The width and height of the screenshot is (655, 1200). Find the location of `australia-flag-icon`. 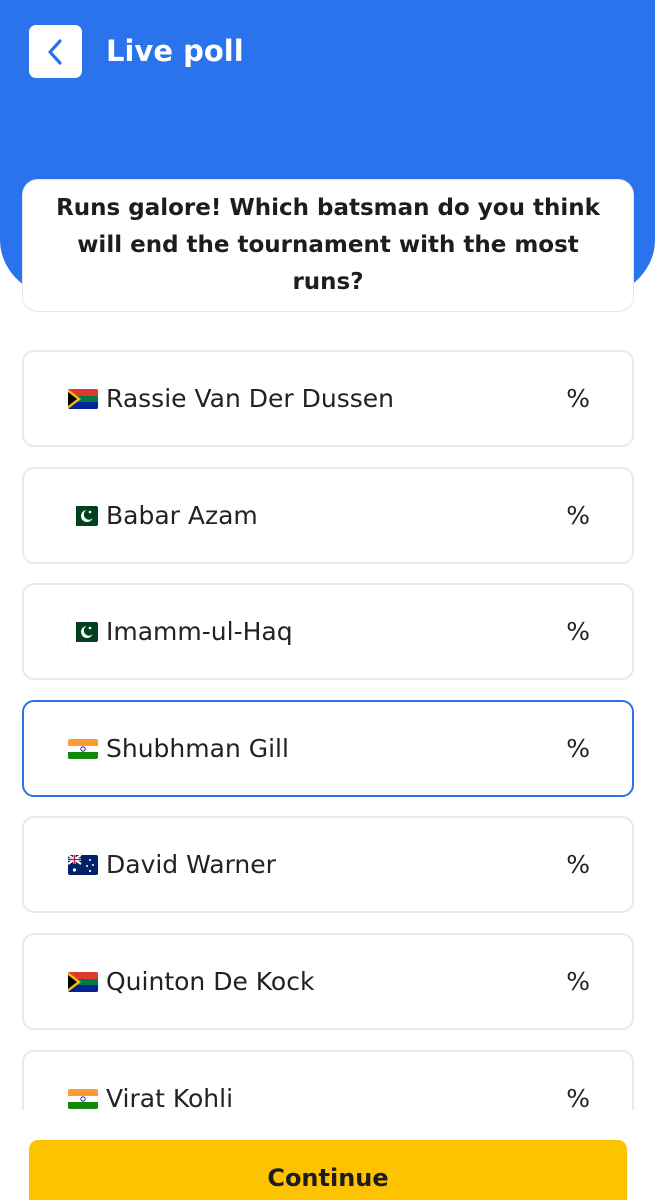

australia-flag-icon is located at coordinates (83, 865).